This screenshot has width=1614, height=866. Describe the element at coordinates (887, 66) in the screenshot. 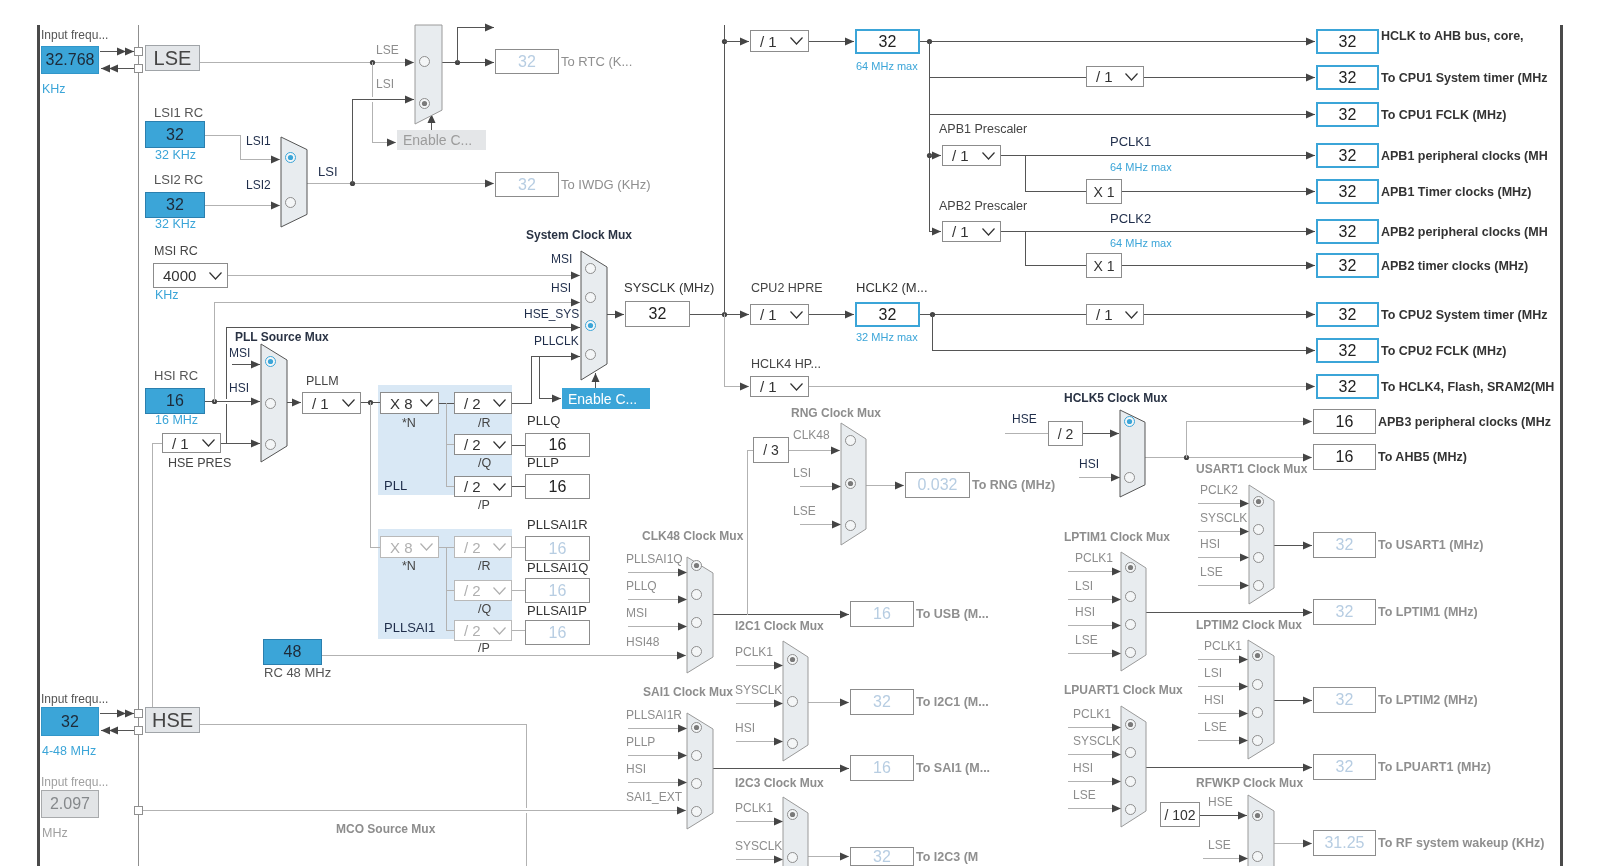

I see `max-frequency-note: 64 MHz max` at that location.